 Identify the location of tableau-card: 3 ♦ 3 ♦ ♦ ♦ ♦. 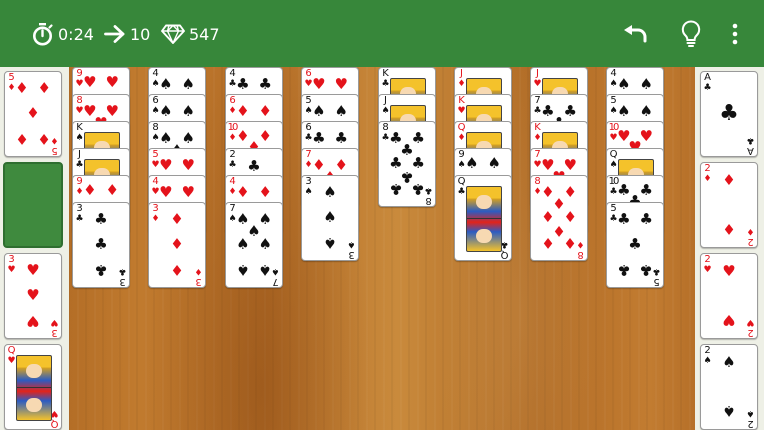
(177, 245).